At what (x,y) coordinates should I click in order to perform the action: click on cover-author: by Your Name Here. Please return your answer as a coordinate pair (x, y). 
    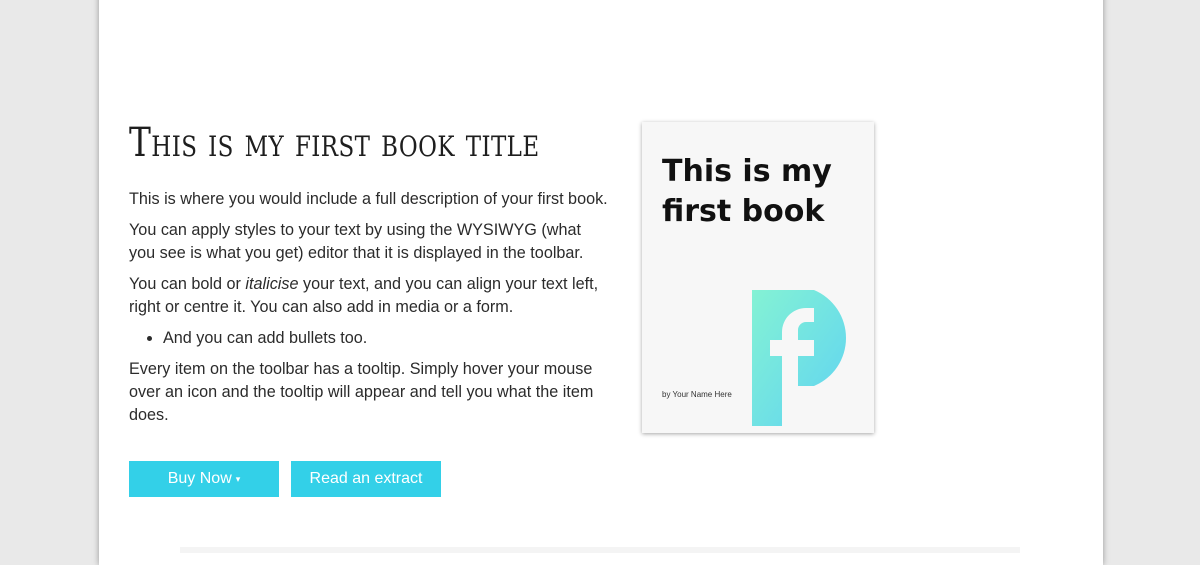
    Looking at the image, I should click on (697, 394).